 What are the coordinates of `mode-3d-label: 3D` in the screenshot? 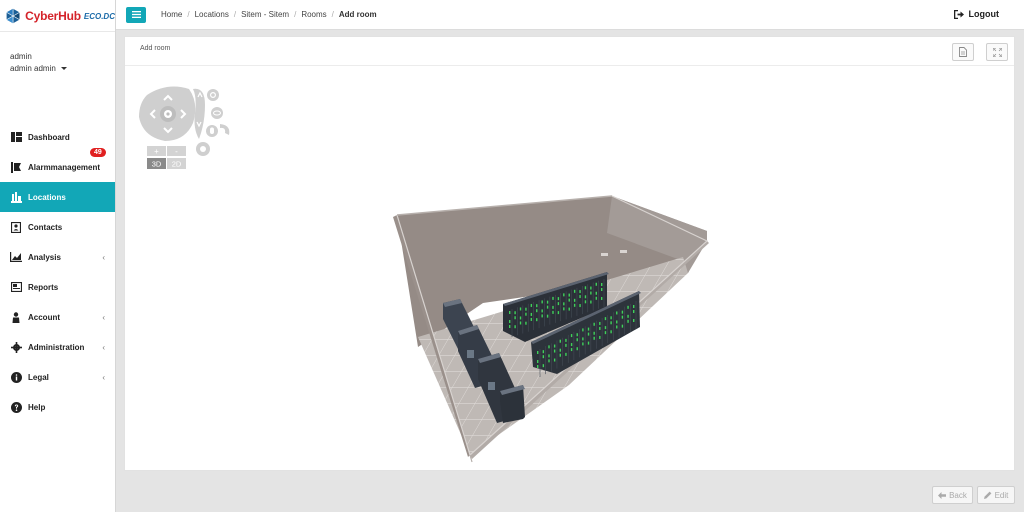 It's located at (157, 164).